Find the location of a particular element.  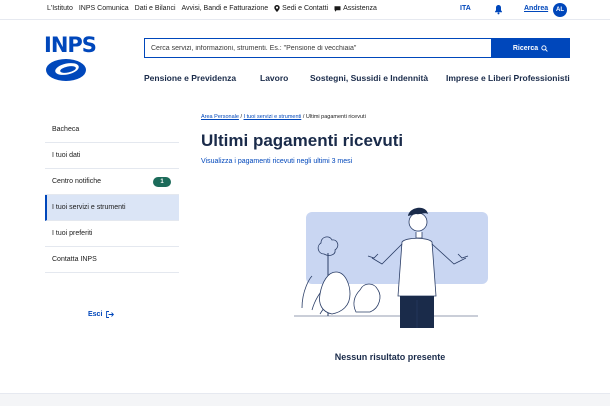

sidebar-item-dati: I tuoi dati is located at coordinates (112, 156).